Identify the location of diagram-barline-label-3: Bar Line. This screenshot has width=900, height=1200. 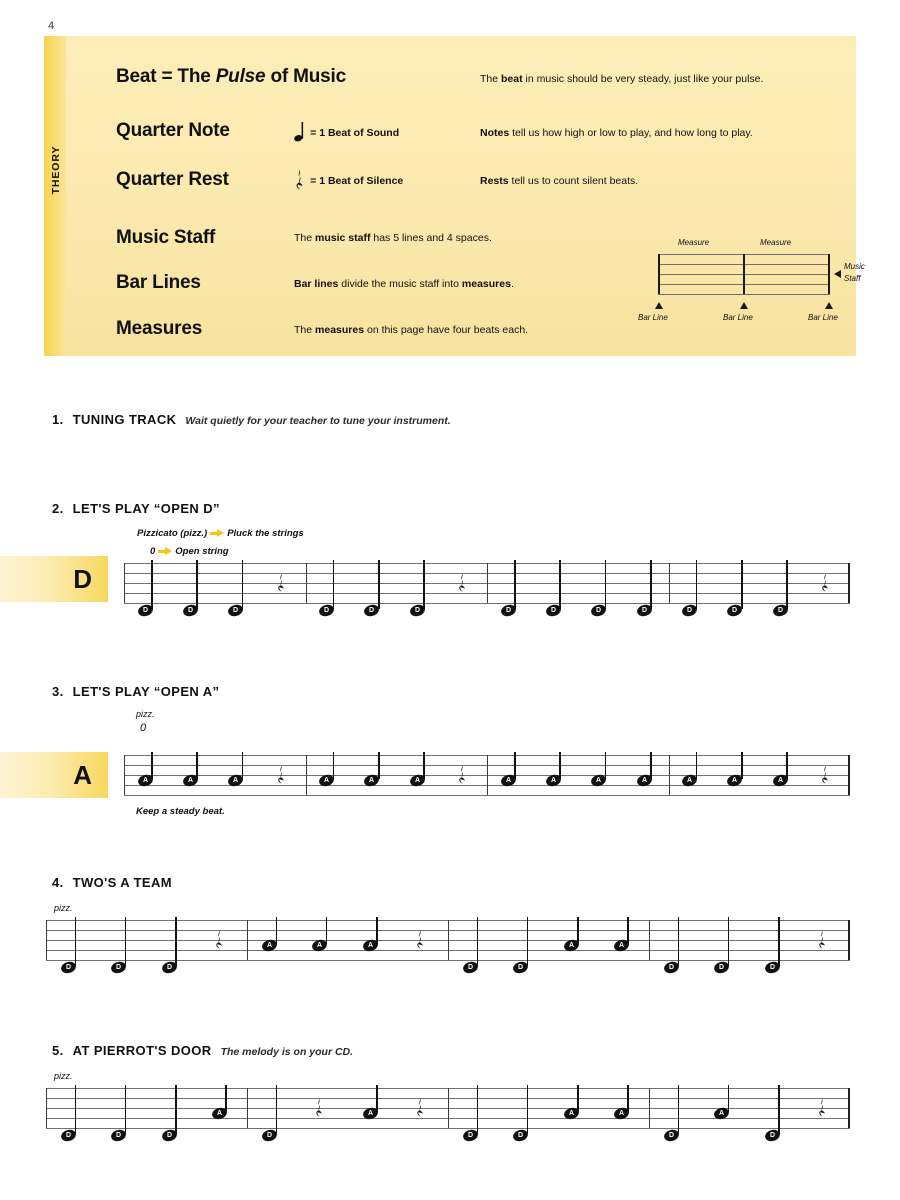
(823, 317).